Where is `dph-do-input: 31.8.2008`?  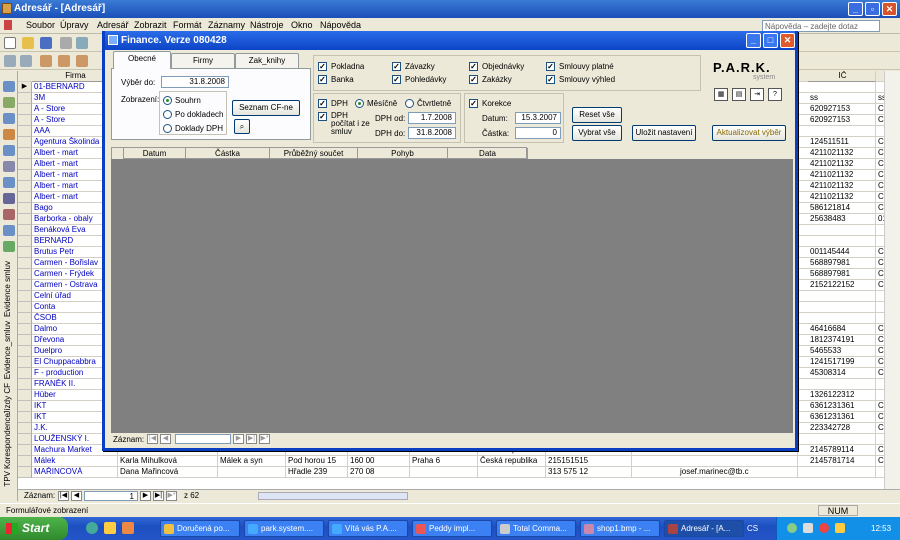
dph-do-input: 31.8.2008 is located at coordinates (432, 133).